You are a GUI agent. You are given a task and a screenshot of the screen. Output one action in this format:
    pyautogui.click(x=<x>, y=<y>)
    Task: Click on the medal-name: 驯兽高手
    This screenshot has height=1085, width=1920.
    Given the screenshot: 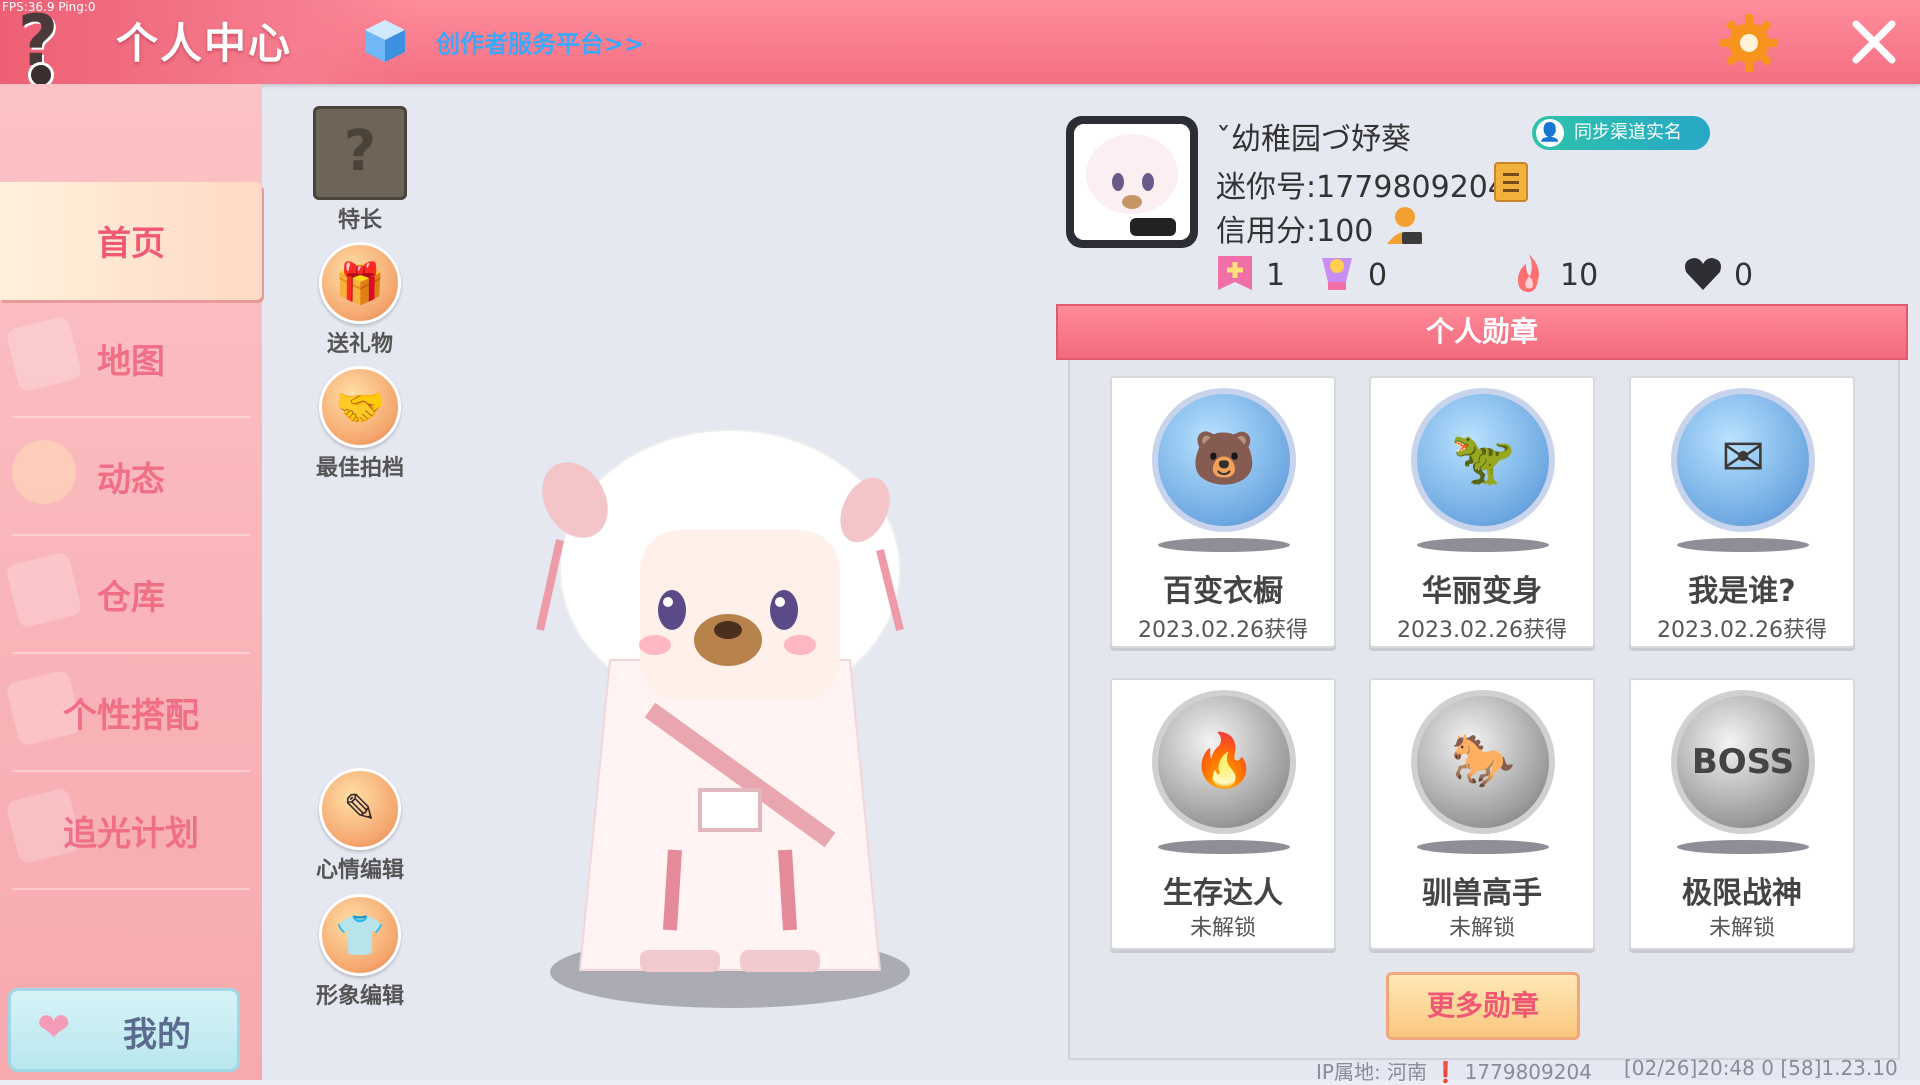 What is the action you would take?
    pyautogui.click(x=1482, y=893)
    